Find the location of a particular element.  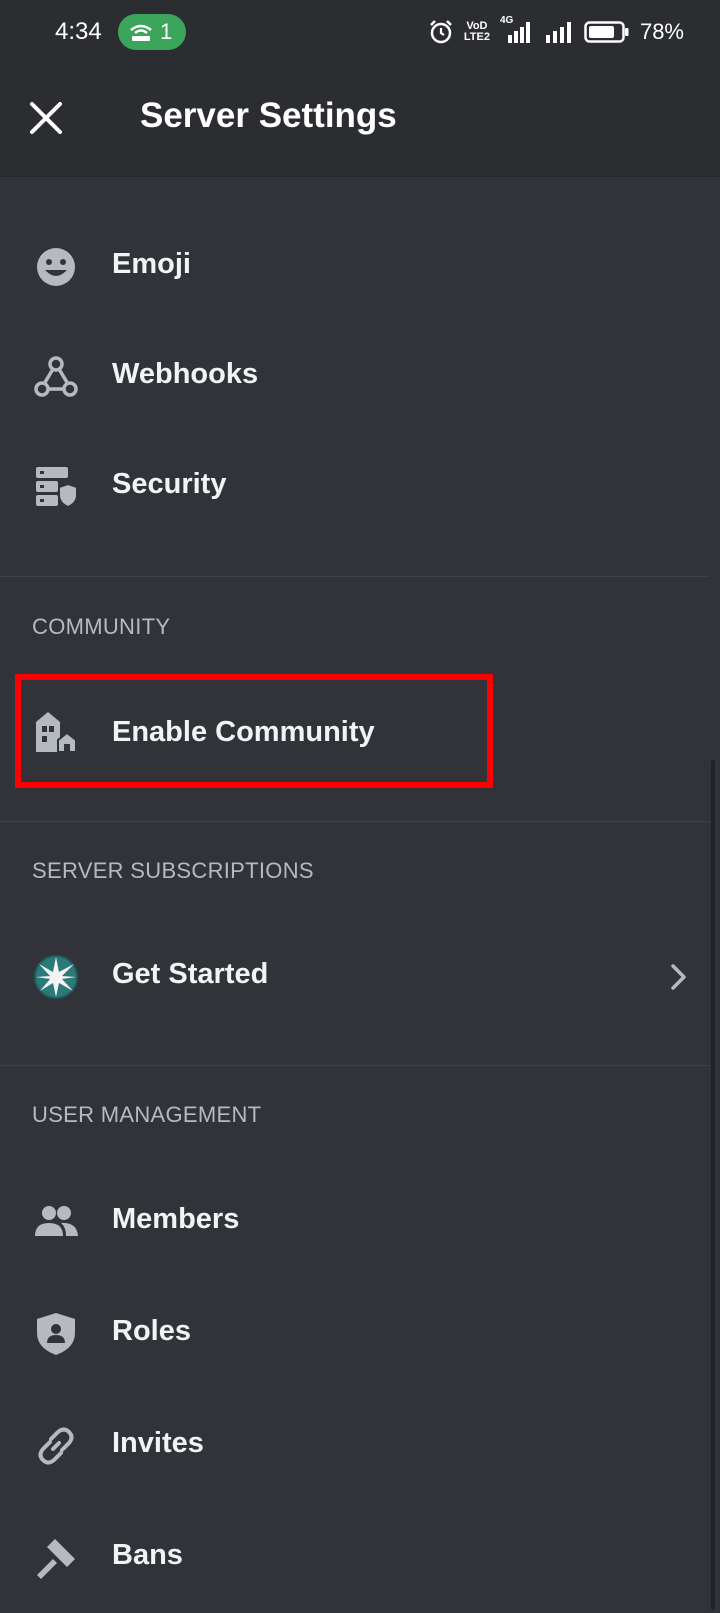

webhooks-label: Webhooks is located at coordinates (185, 374).